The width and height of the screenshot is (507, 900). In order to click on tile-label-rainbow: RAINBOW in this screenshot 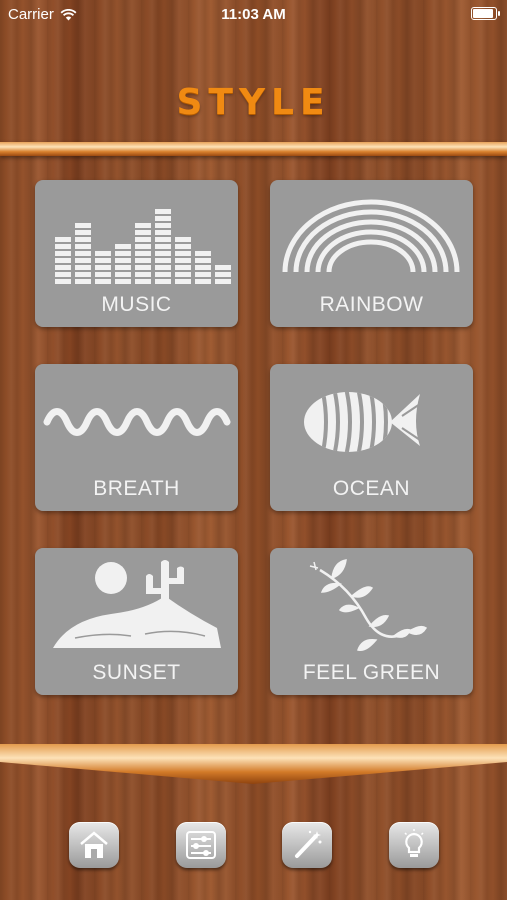, I will do `click(371, 304)`.